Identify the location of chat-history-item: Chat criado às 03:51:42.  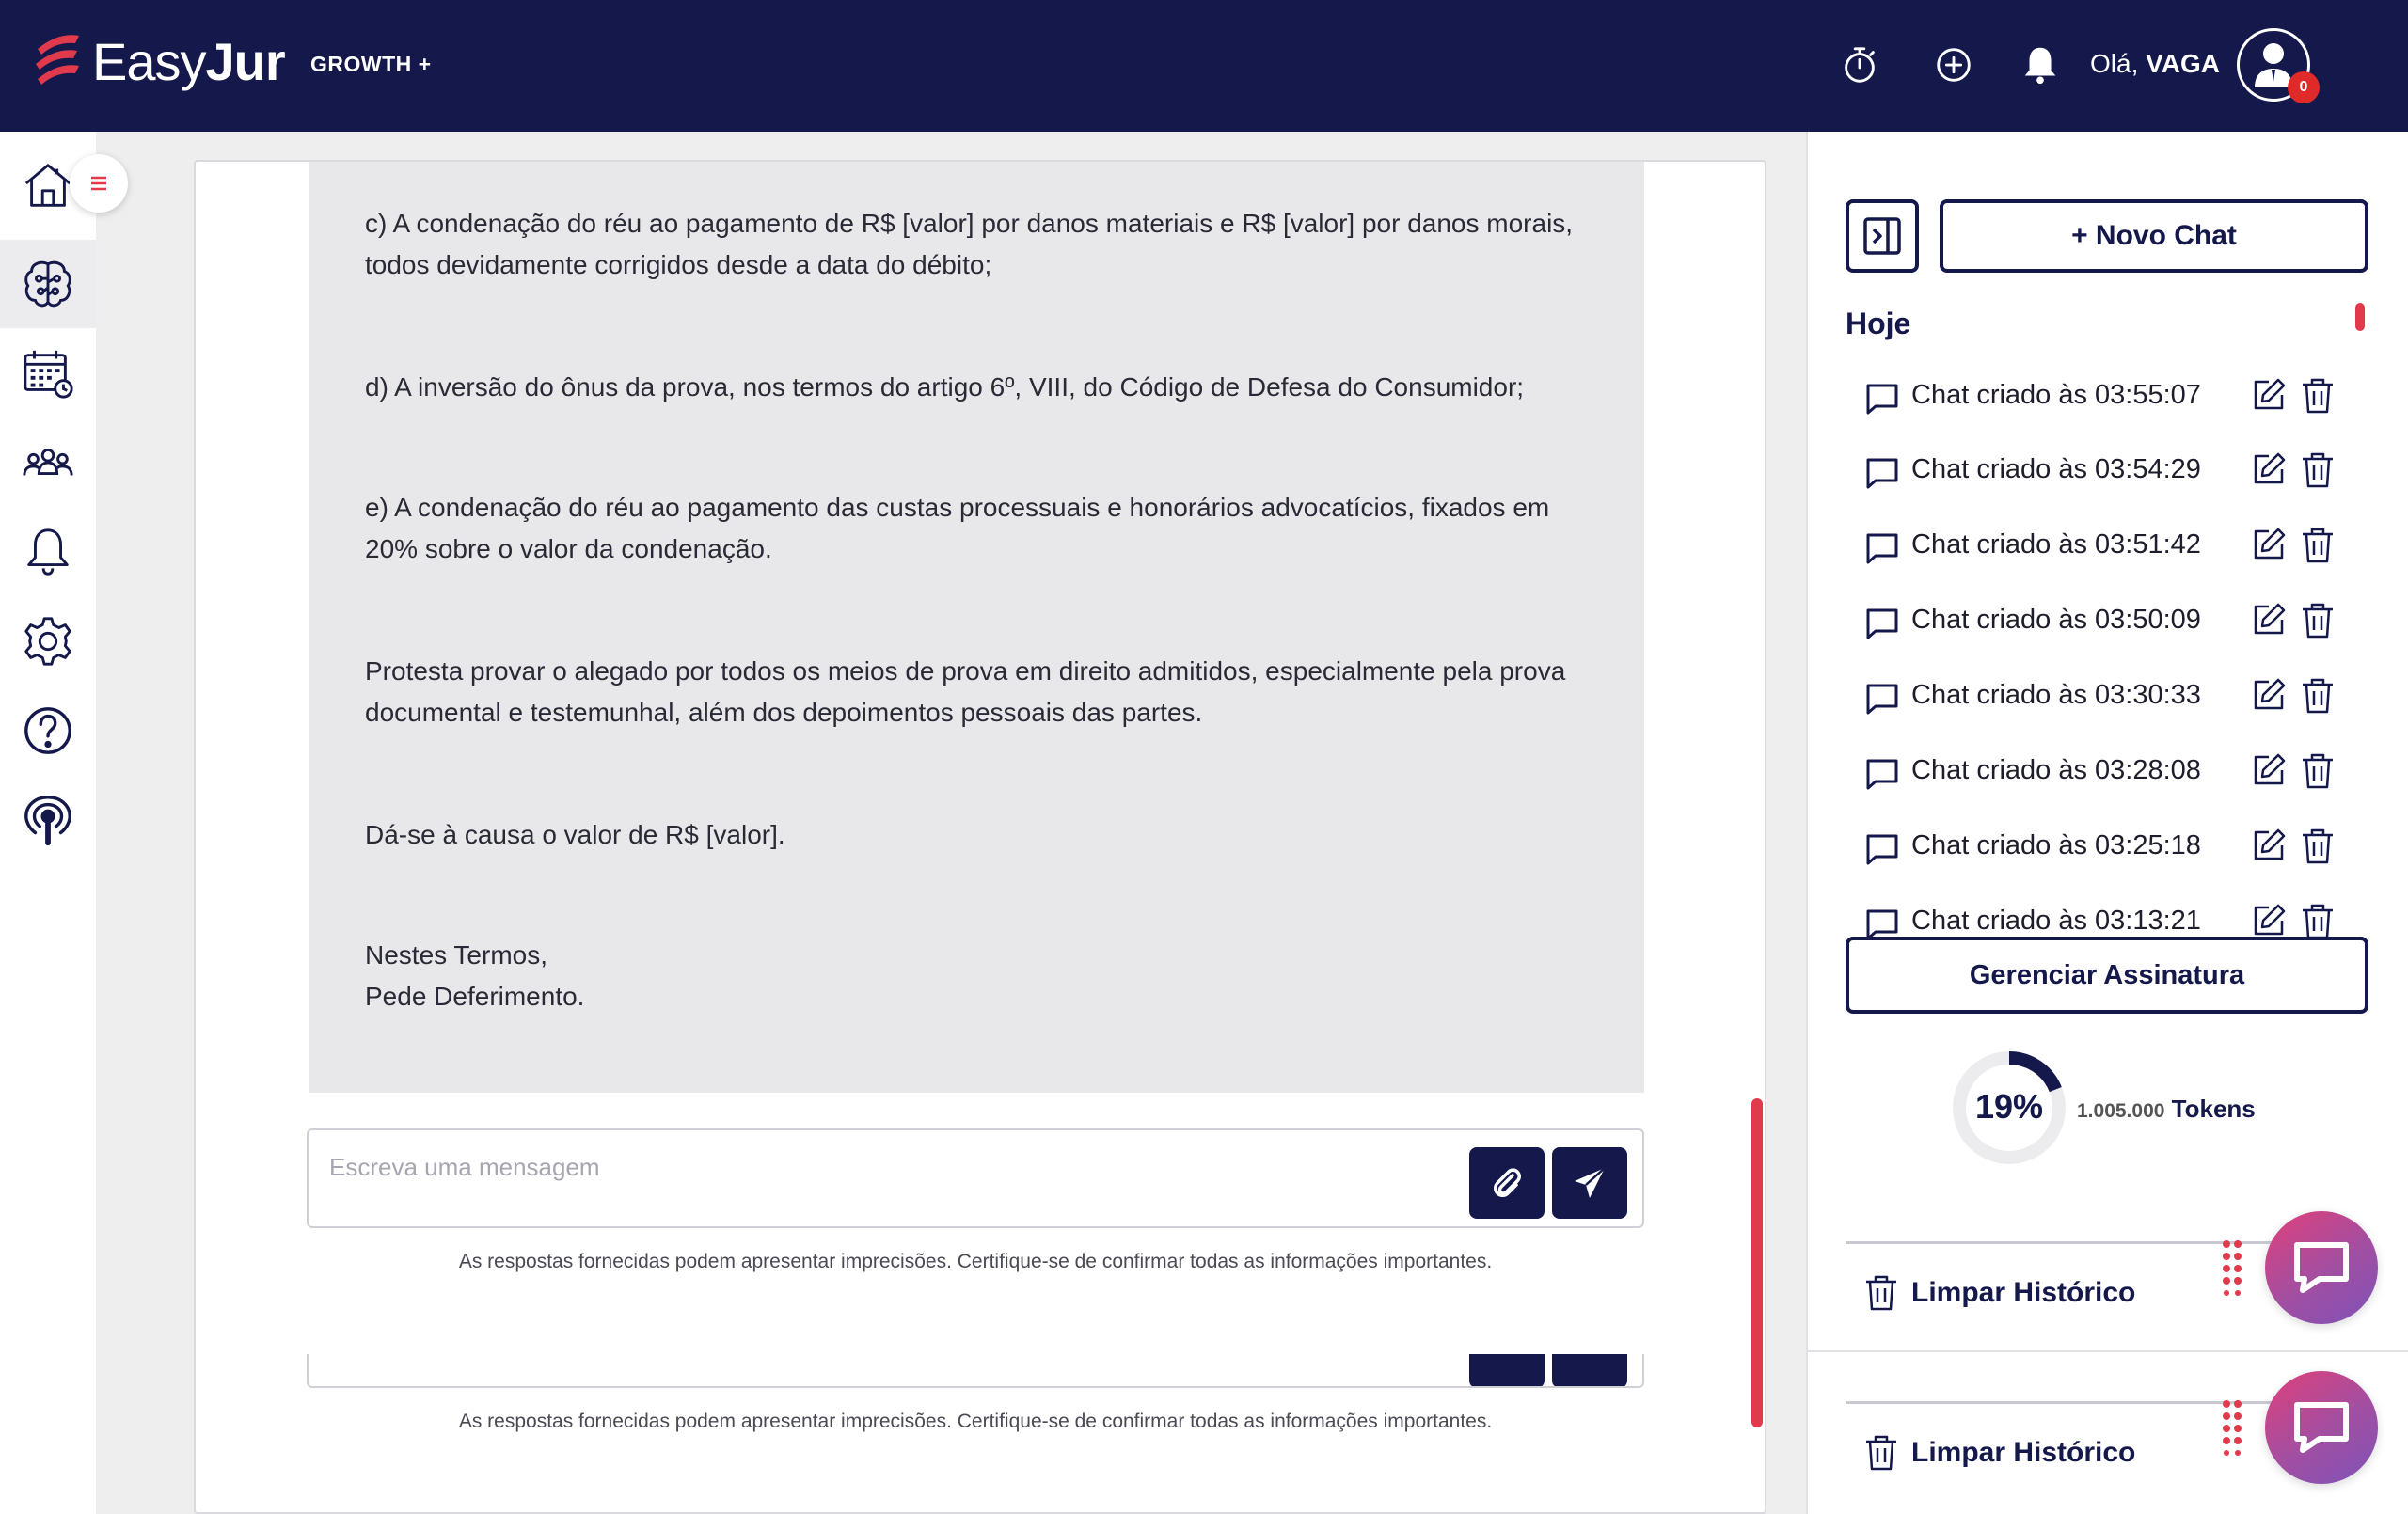
(2099, 546).